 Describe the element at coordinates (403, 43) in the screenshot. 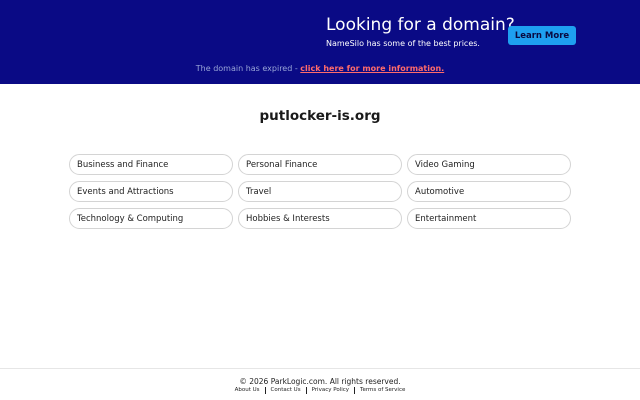

I see `promo-subtitle: NameSilo has some of the best prices.` at that location.